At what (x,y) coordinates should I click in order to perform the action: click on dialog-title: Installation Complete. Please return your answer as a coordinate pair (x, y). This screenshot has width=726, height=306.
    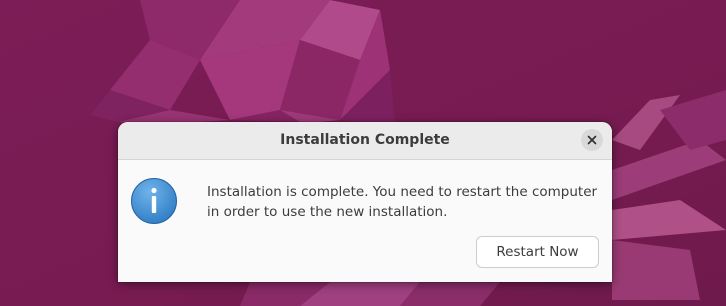
    Looking at the image, I should click on (365, 140).